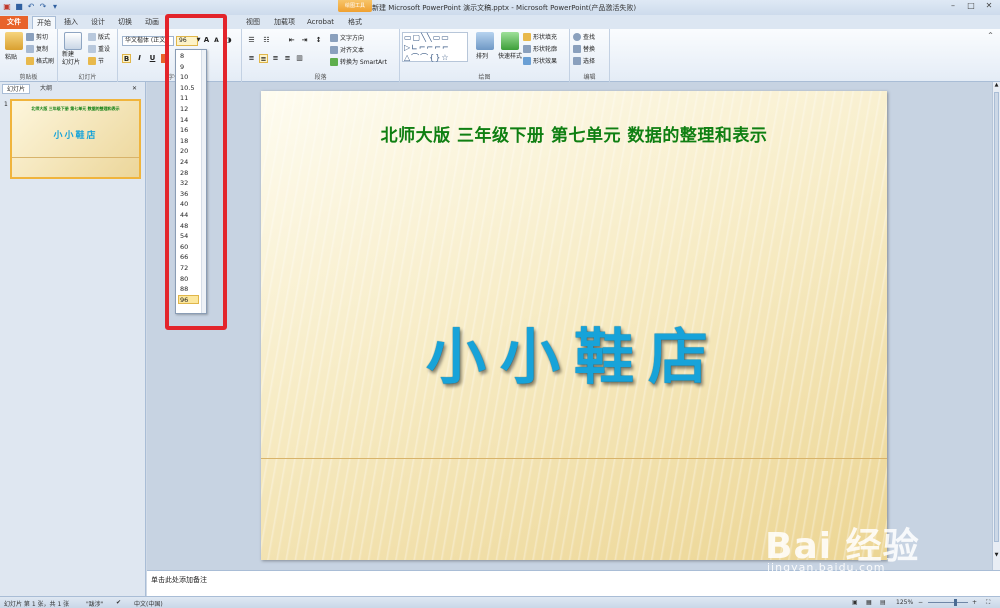 The image size is (1000, 608). I want to click on scrollbar-thumb, so click(996, 317).